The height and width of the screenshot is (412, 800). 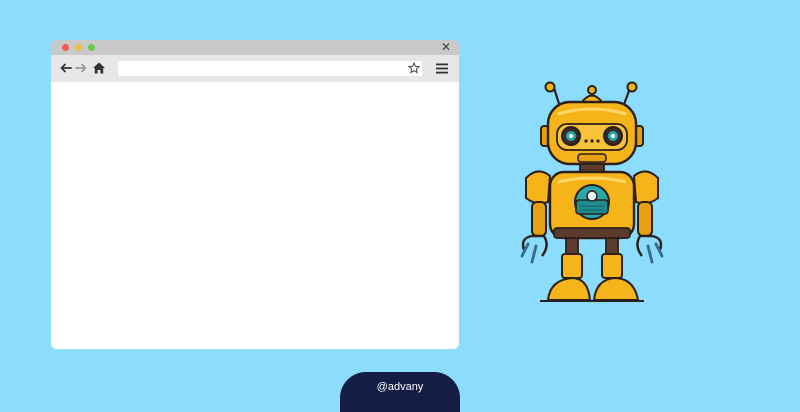 What do you see at coordinates (78, 47) in the screenshot?
I see `minimize-window-button` at bounding box center [78, 47].